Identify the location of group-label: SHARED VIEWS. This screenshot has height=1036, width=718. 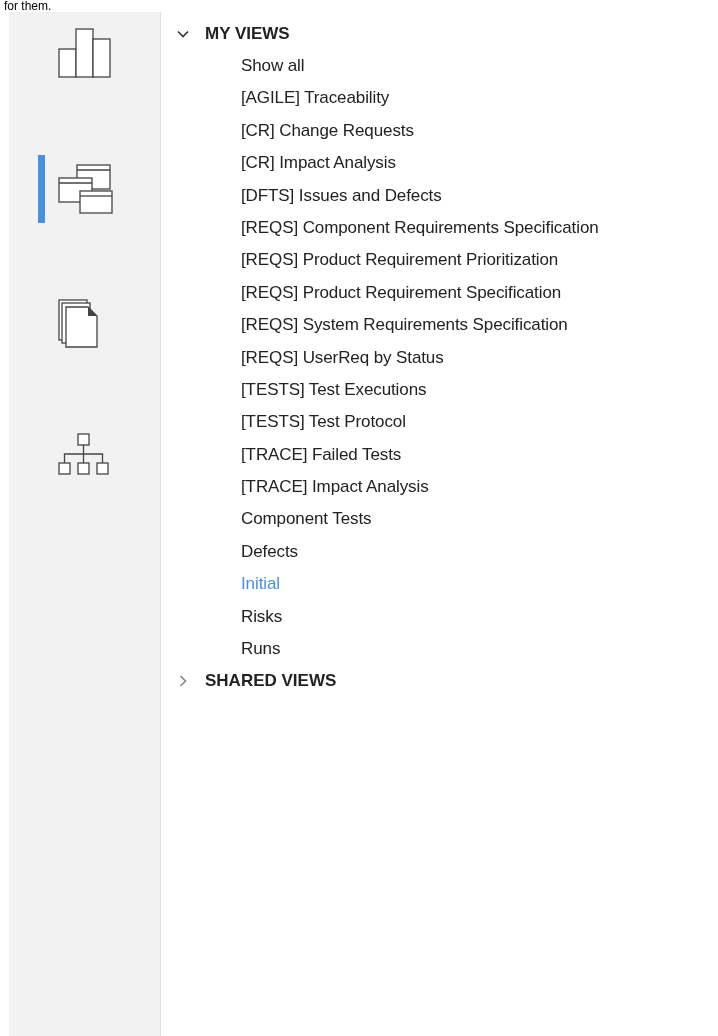
(271, 681).